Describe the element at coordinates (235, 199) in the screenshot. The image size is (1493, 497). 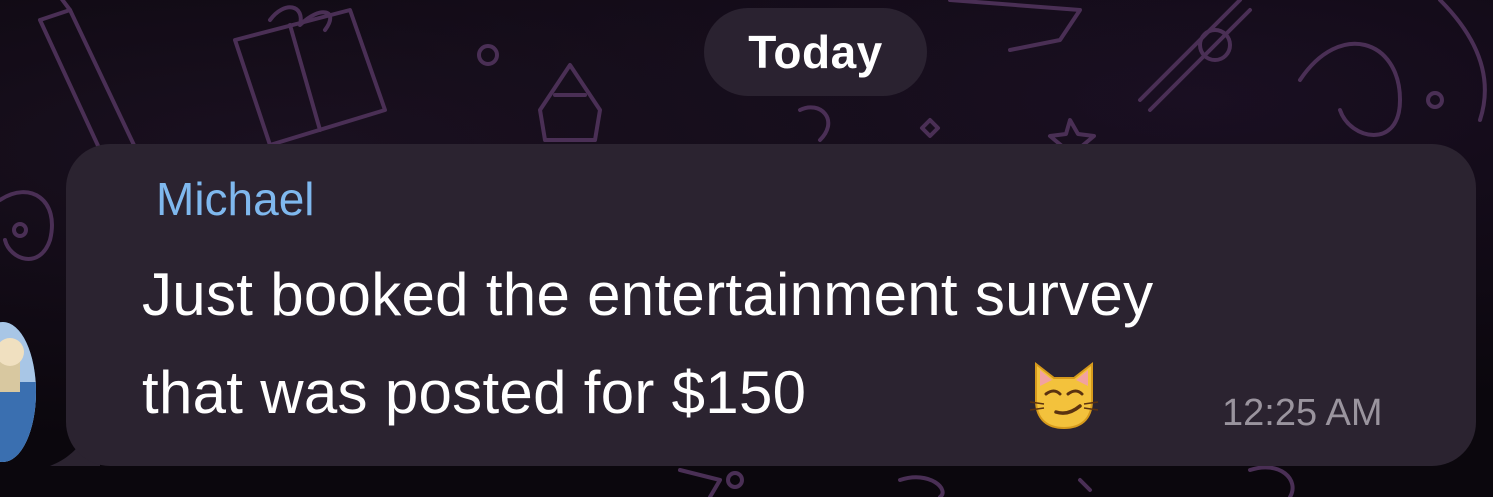
I see `sender-name: Michael` at that location.